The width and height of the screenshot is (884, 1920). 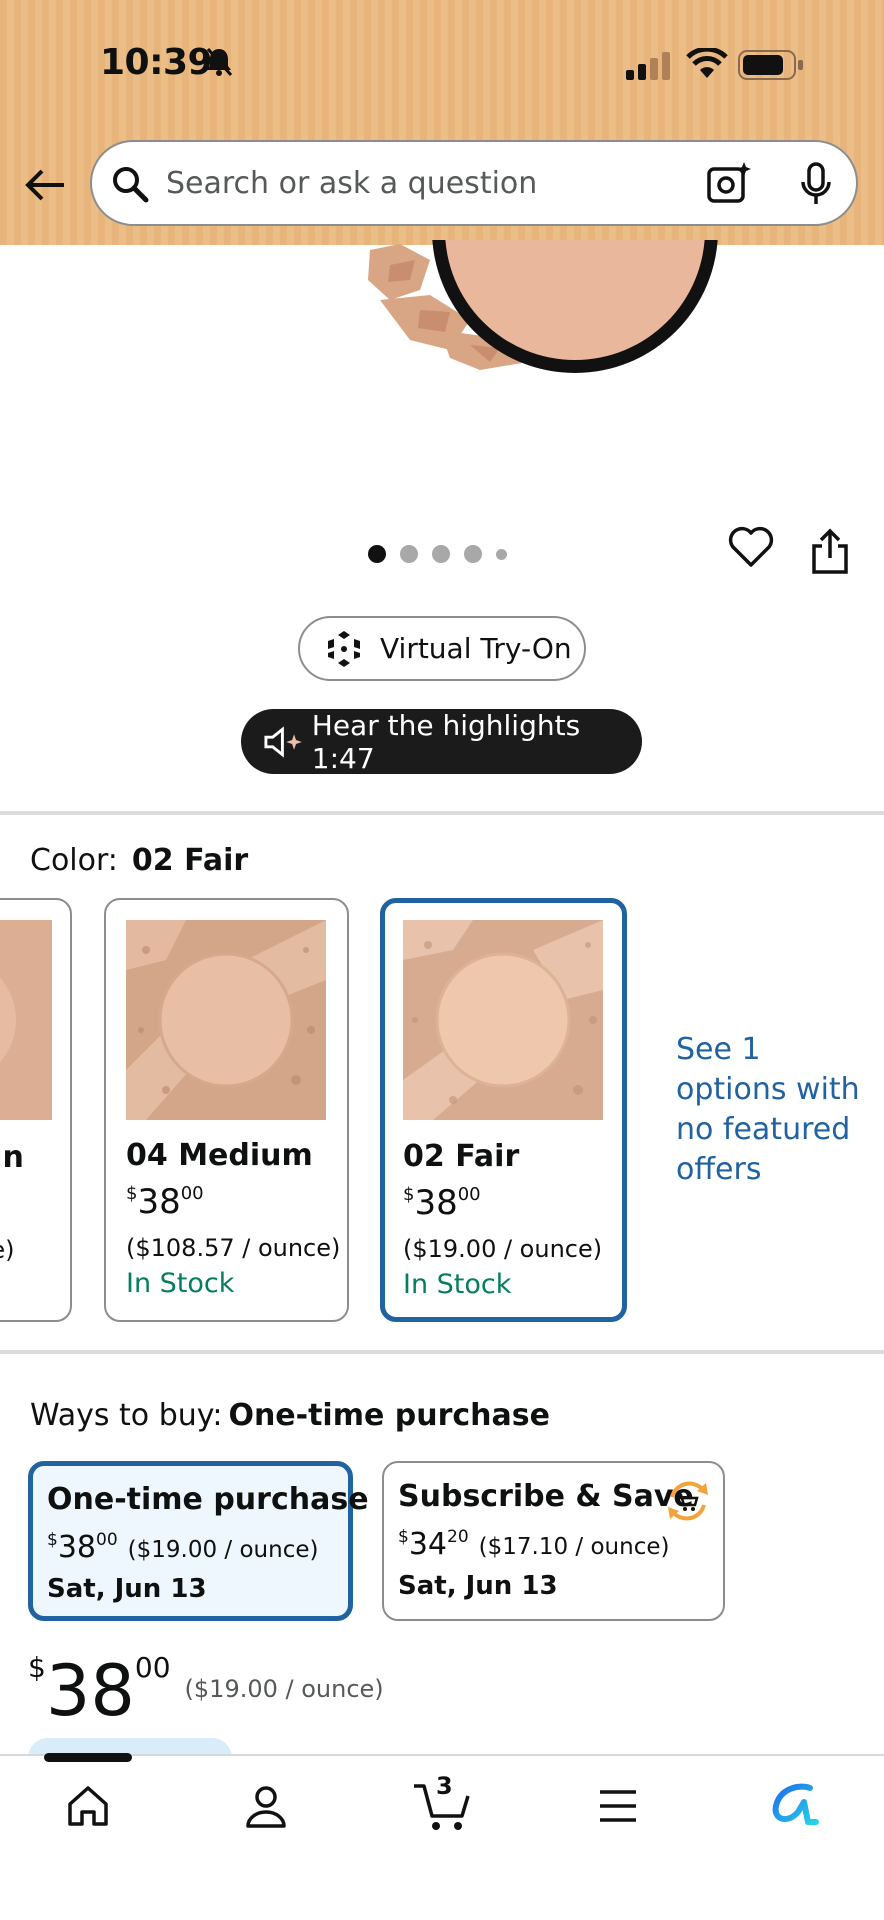 What do you see at coordinates (219, 1155) in the screenshot?
I see `swatch-name: 04 Medium` at bounding box center [219, 1155].